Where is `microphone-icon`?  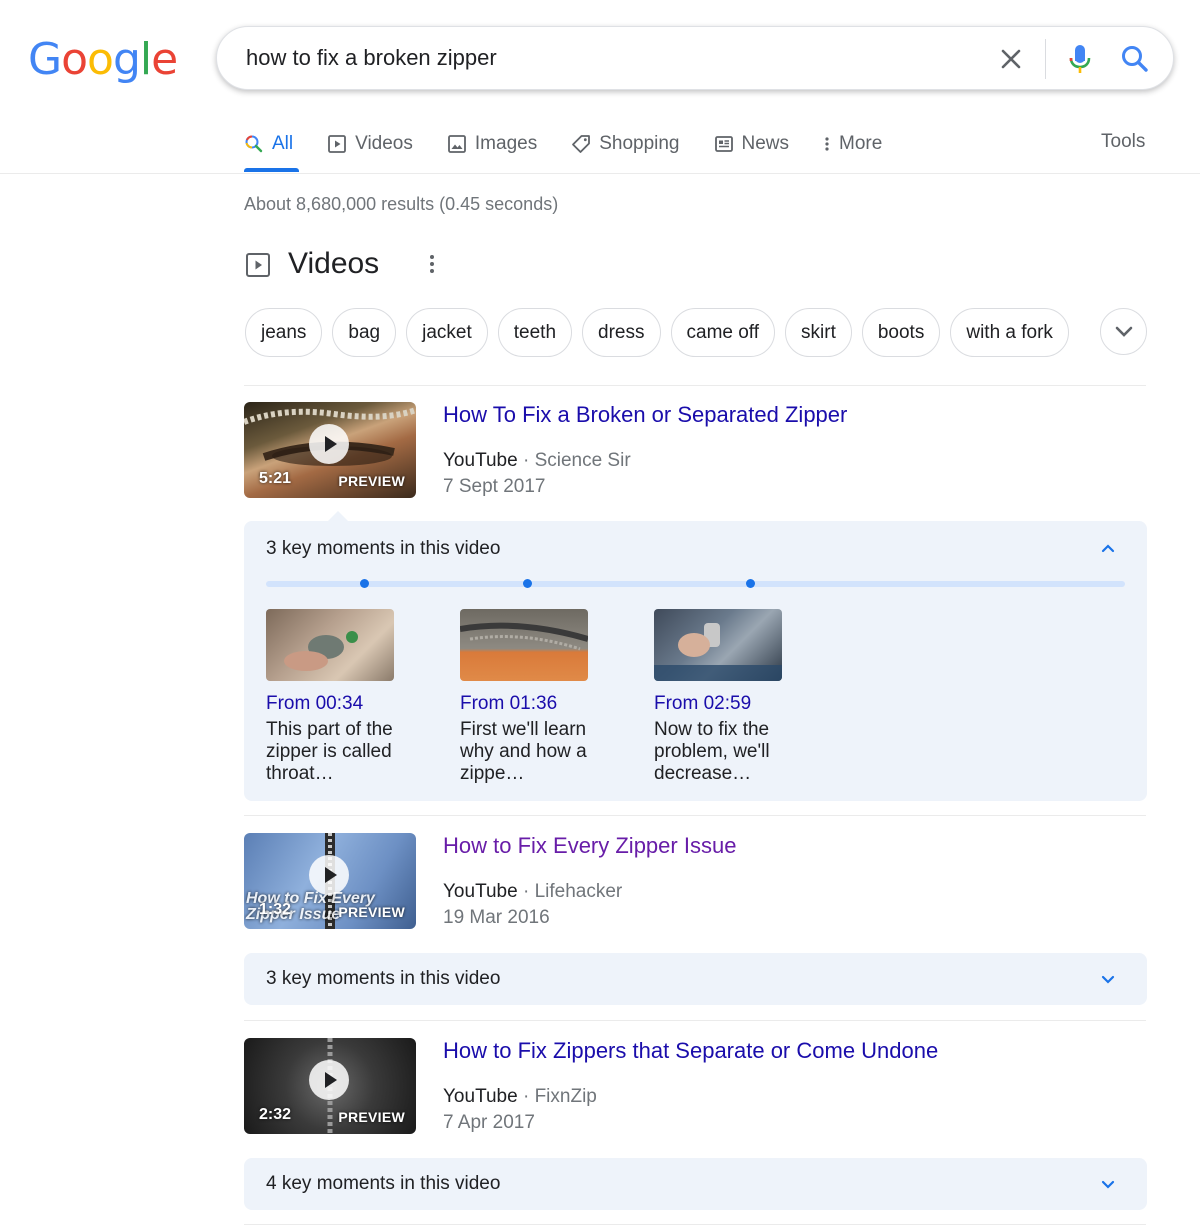
microphone-icon is located at coordinates (1080, 59).